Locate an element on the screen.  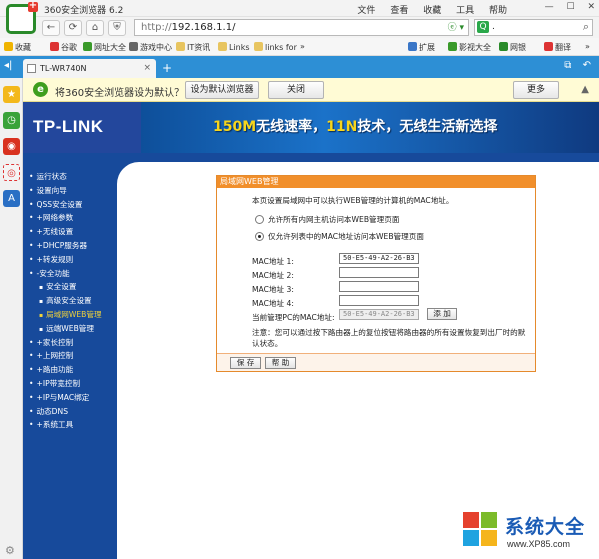
mac-label-2: MAC地址 2: is located at coordinates (273, 275).